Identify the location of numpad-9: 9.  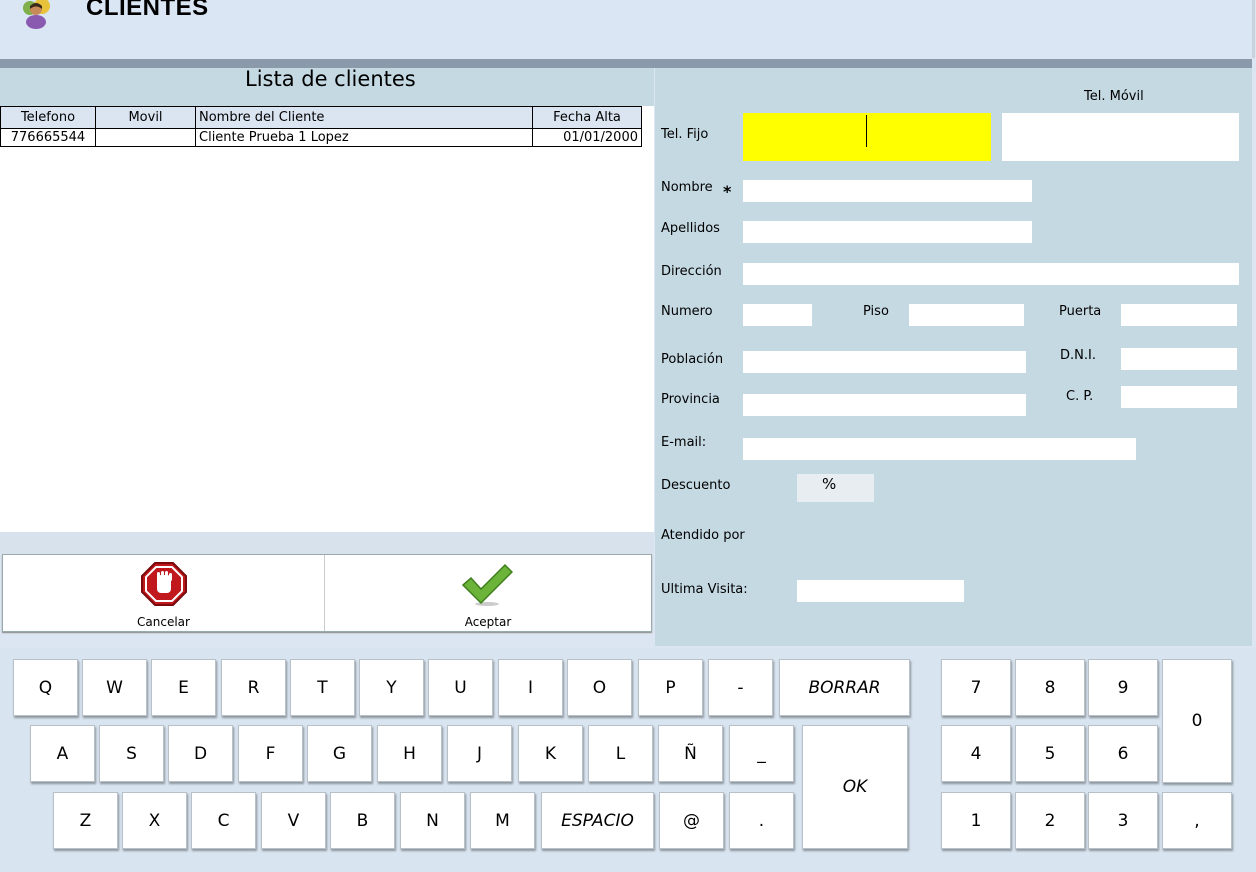
(1123, 687).